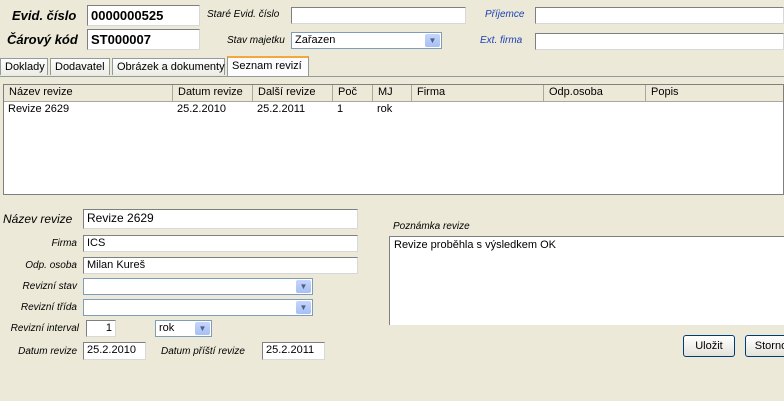  What do you see at coordinates (393, 108) in the screenshot?
I see `table-row: Revize 2629 25.2.2010 25.2.2011 1 rok` at bounding box center [393, 108].